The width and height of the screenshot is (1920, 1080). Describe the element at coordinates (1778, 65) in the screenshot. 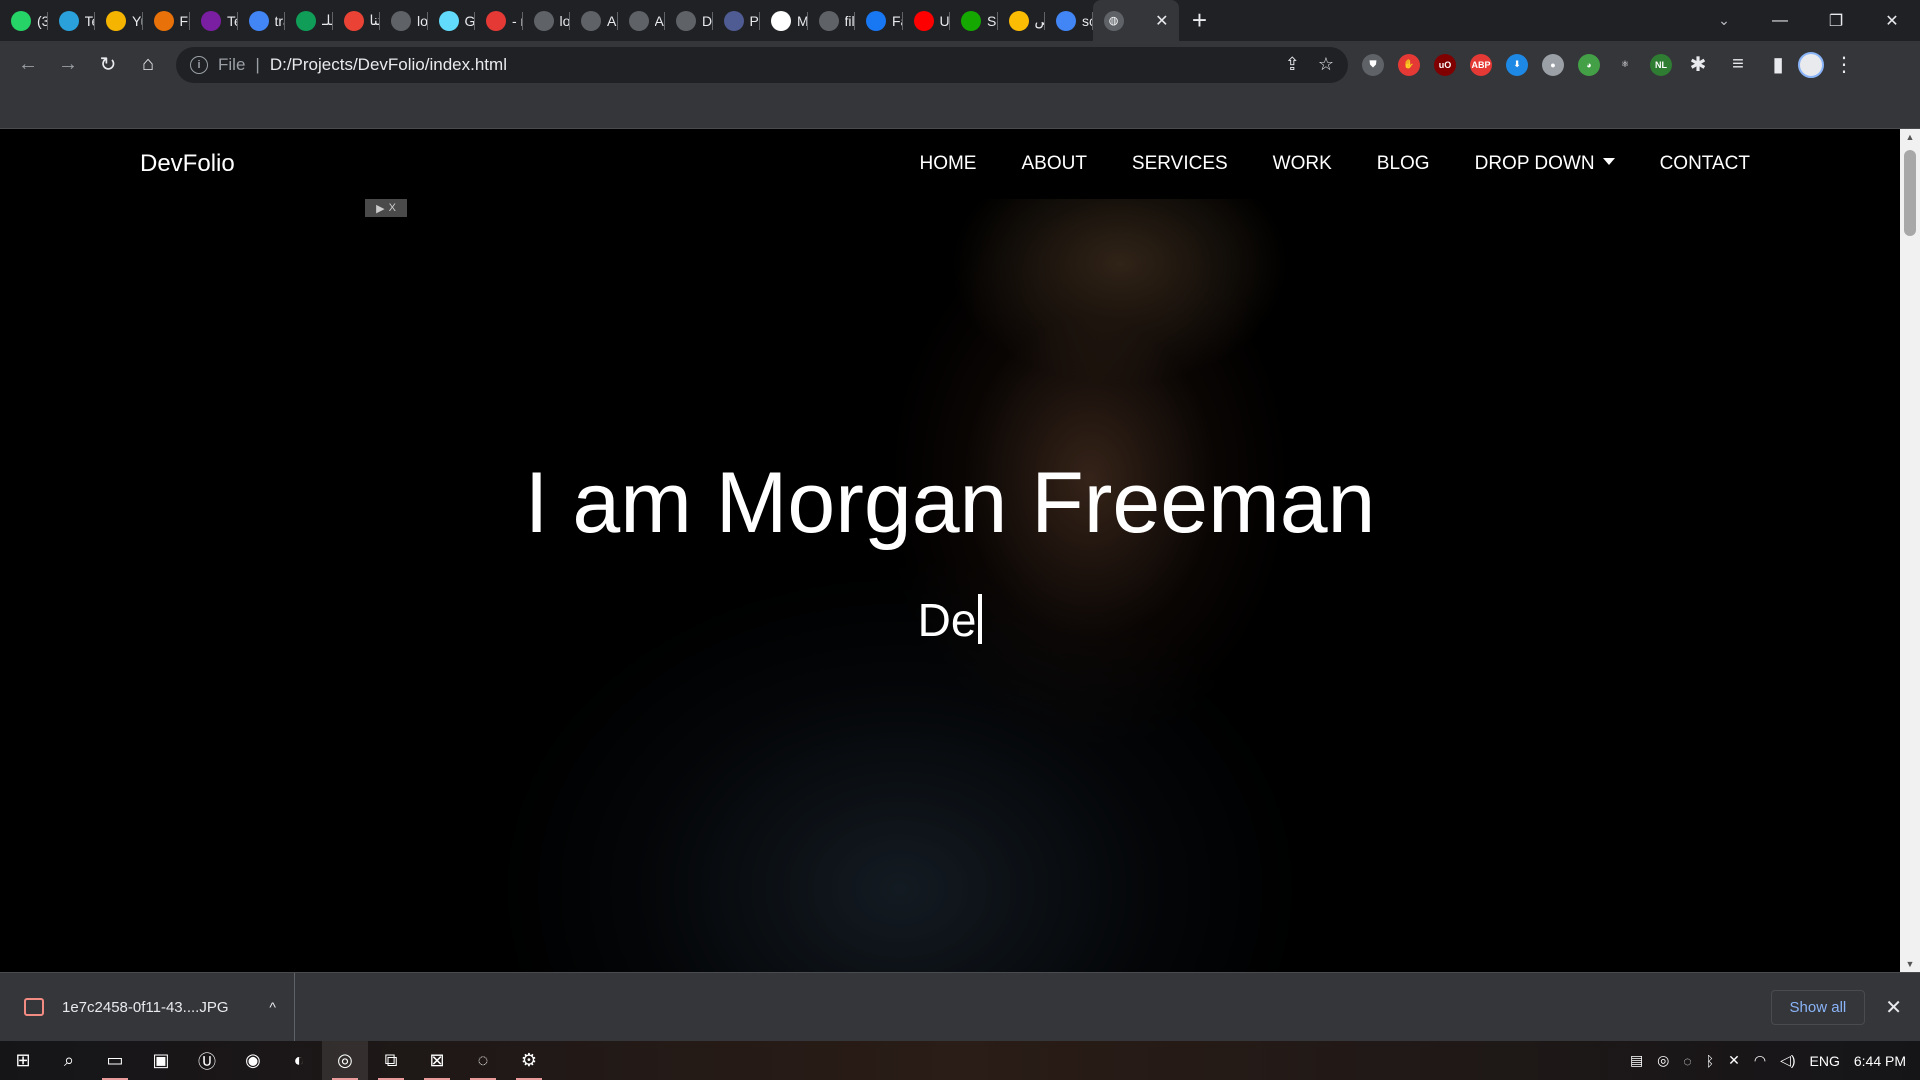

I see `side-panel-icon: ▮` at that location.